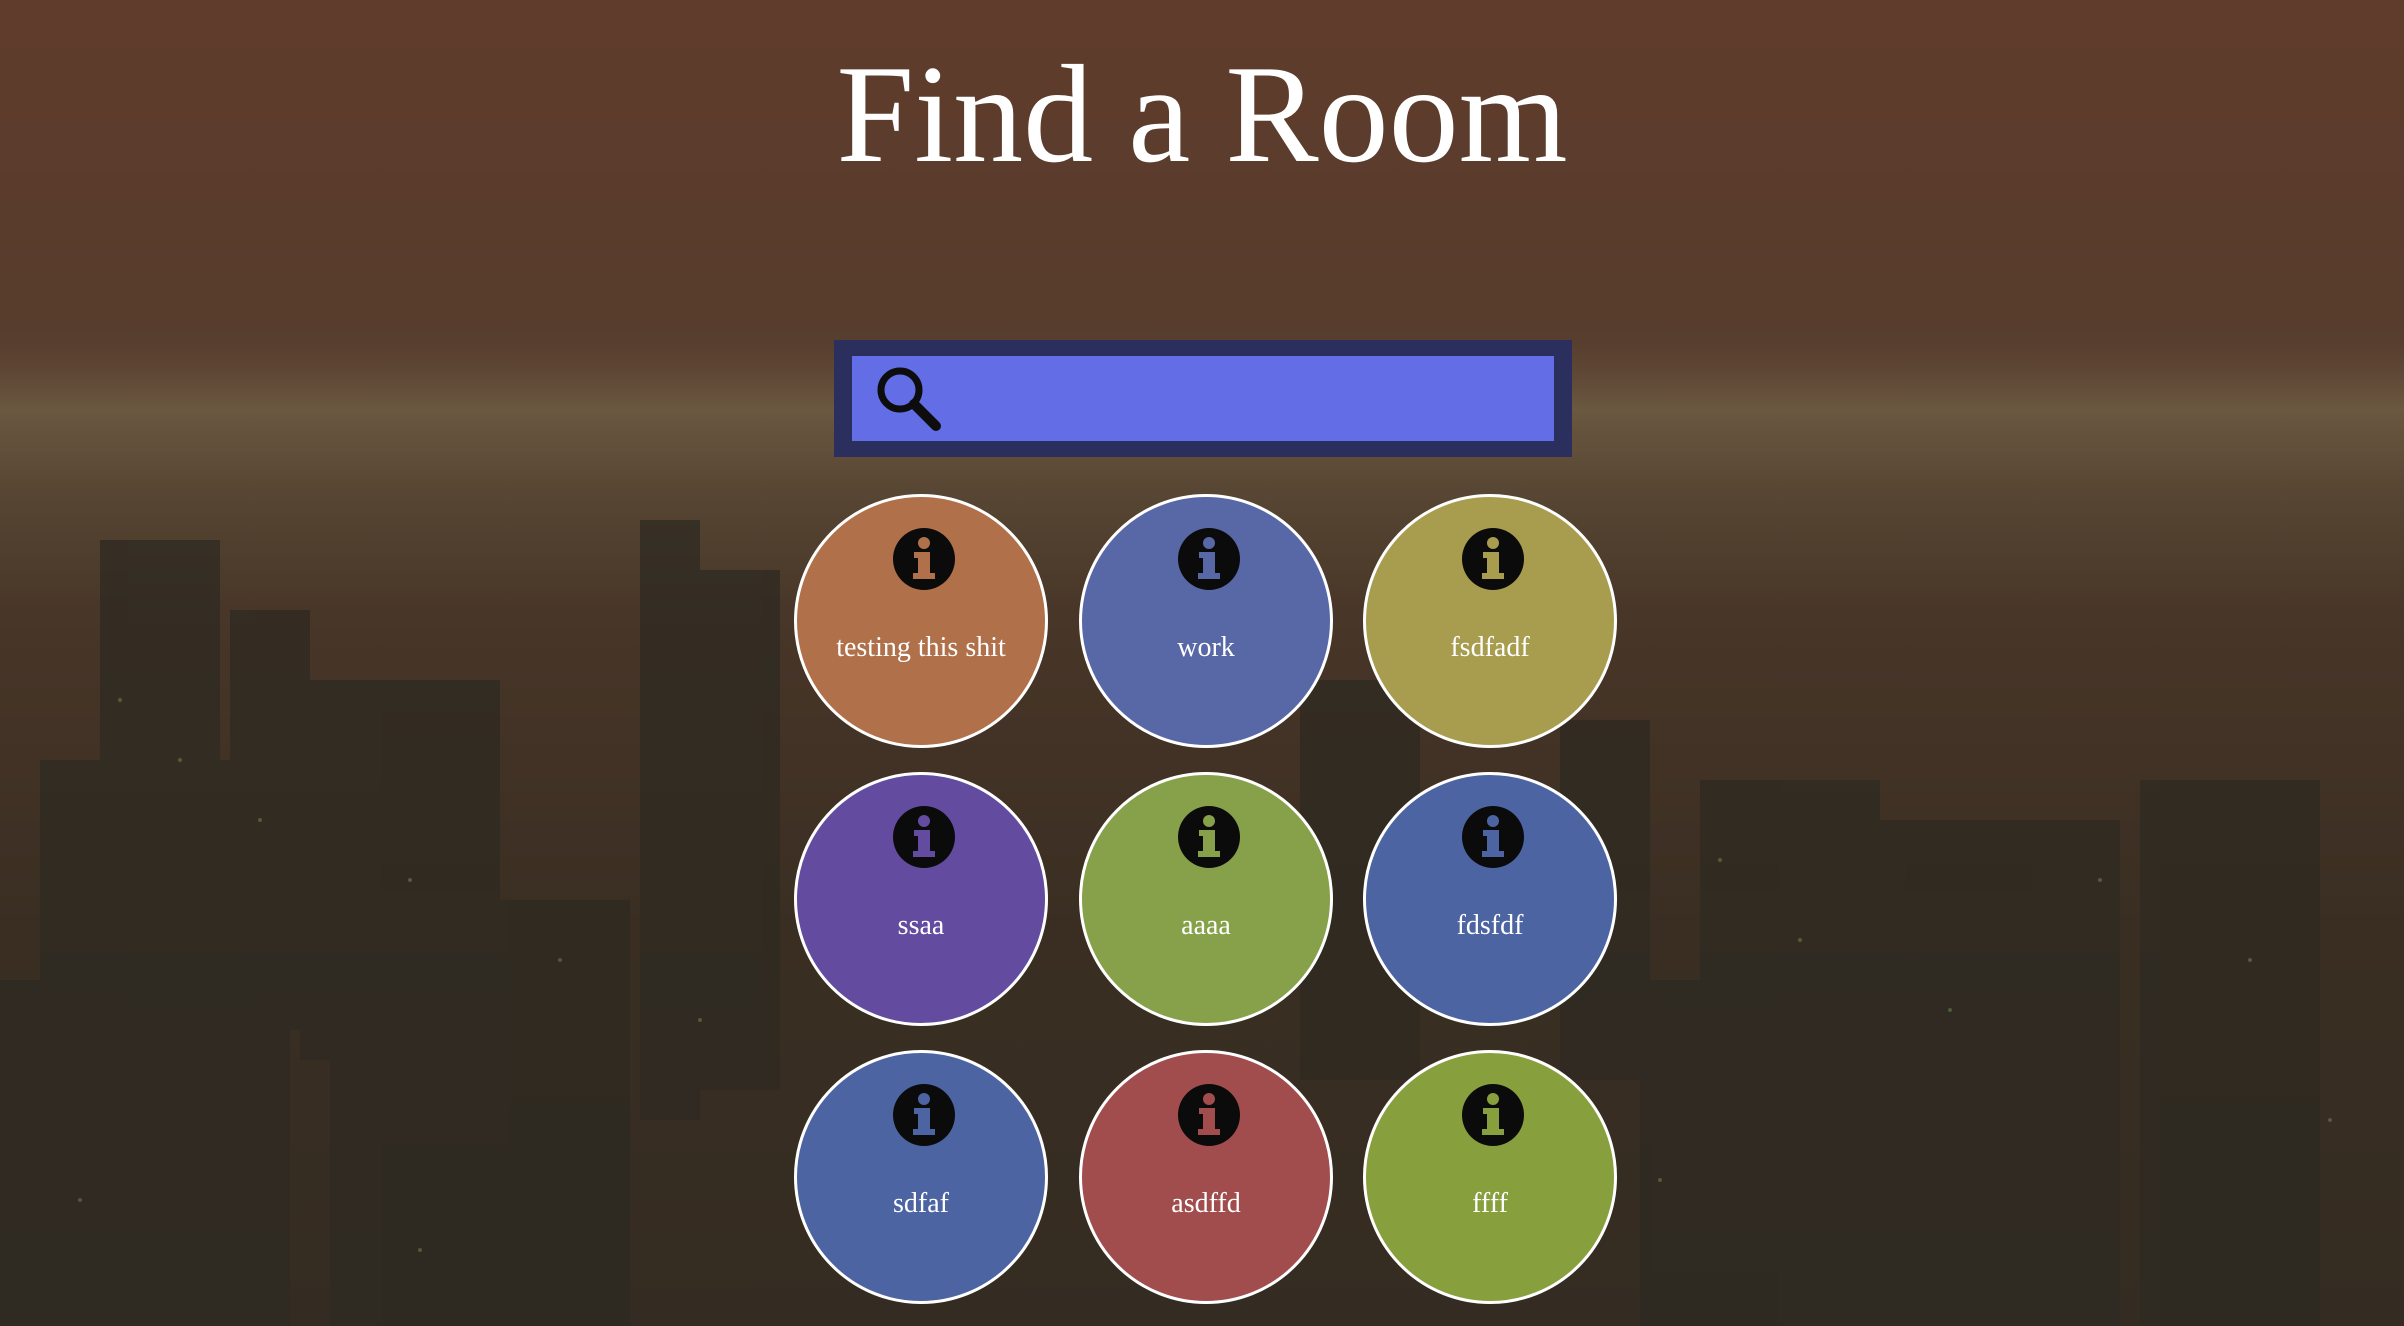  I want to click on room-name: sdfaf, so click(921, 1203).